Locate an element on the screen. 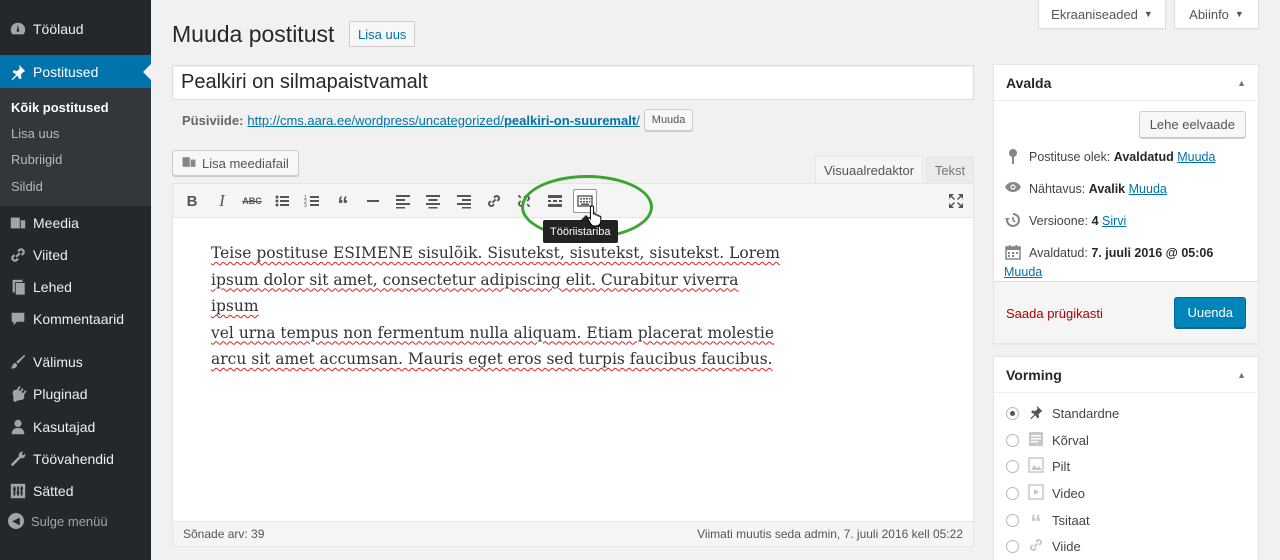  menu-item-comments: Kommentaarid is located at coordinates (75, 319).